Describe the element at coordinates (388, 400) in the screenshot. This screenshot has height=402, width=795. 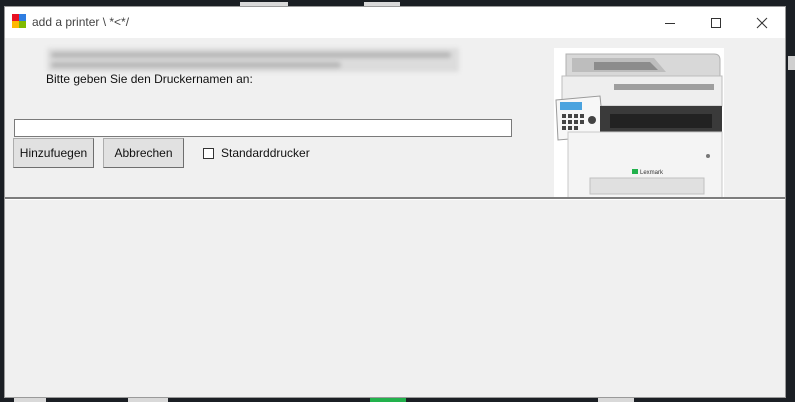
I see `desktop-fragment-green` at that location.